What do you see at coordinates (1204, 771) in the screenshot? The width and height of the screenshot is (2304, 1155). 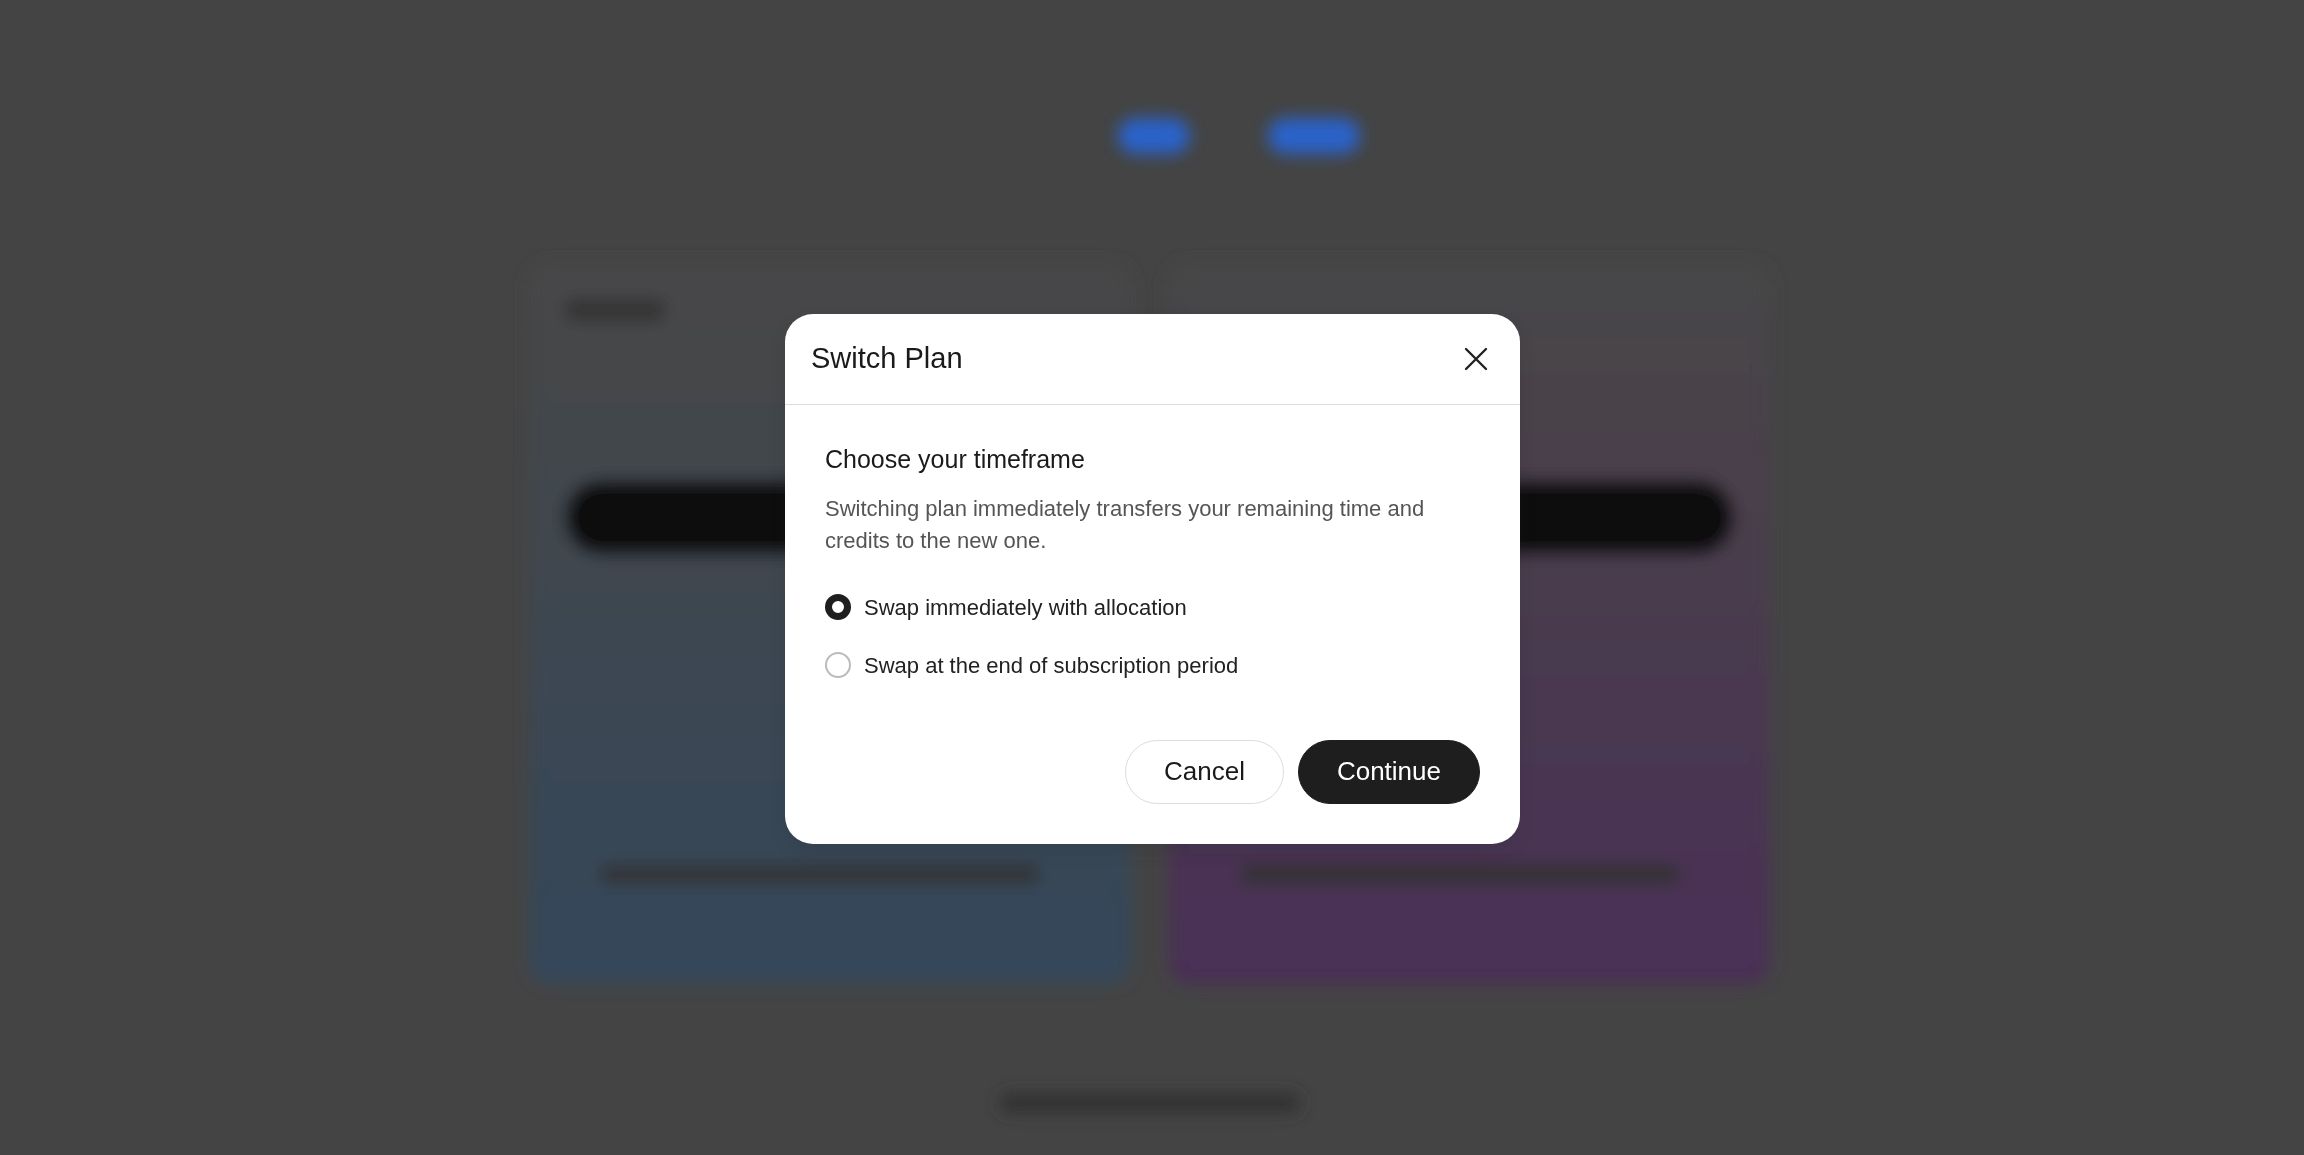 I see `cancel-button: Cancel` at bounding box center [1204, 771].